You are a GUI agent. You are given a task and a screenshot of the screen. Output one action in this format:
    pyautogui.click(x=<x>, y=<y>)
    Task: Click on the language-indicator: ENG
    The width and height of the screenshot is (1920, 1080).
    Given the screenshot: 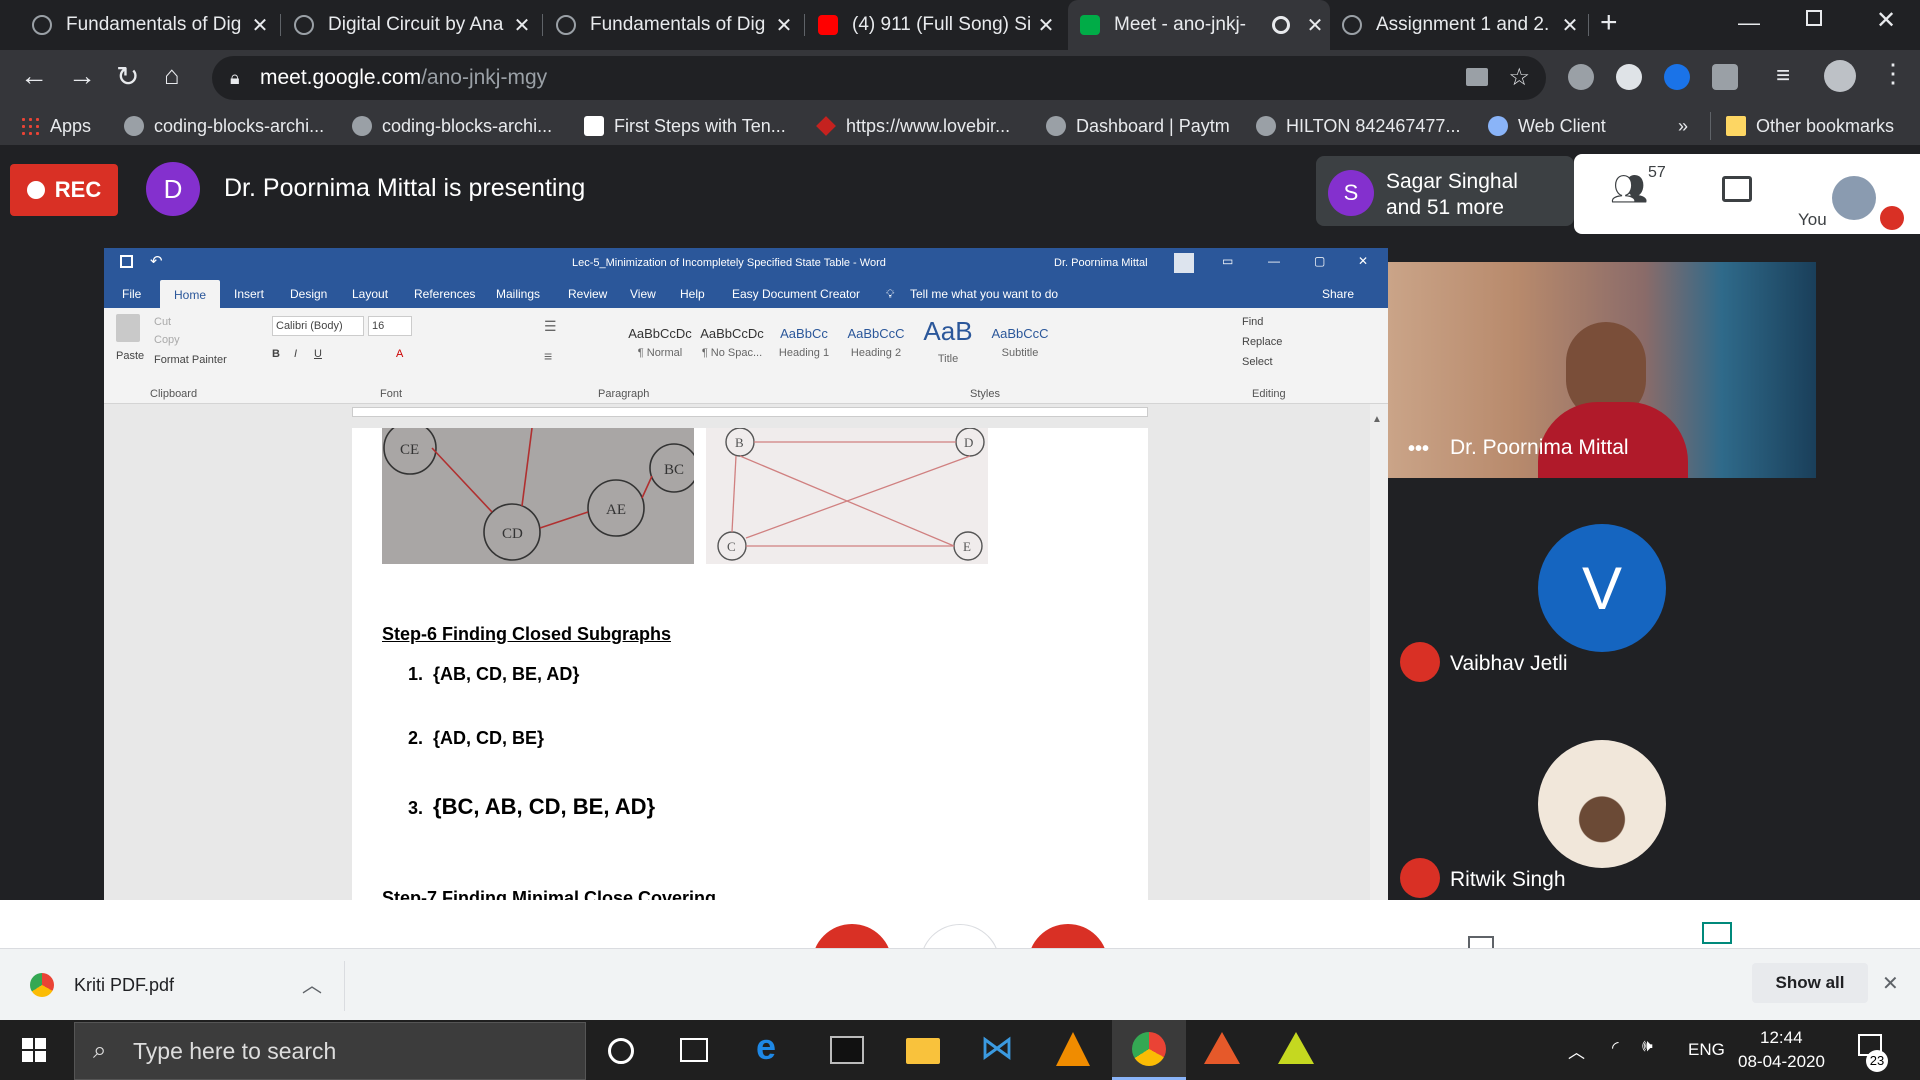 What is the action you would take?
    pyautogui.click(x=1706, y=1050)
    